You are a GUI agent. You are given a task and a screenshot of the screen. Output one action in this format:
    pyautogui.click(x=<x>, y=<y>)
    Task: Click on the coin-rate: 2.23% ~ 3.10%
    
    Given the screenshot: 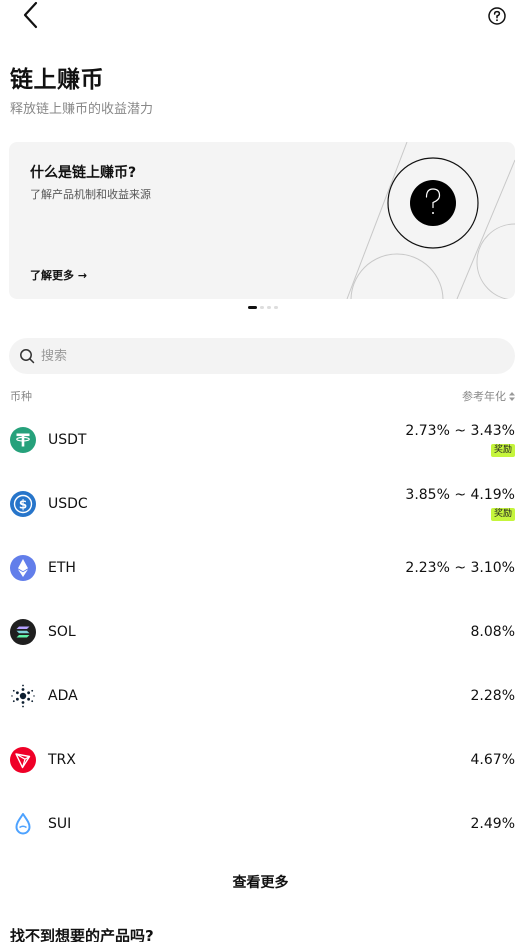 What is the action you would take?
    pyautogui.click(x=460, y=568)
    